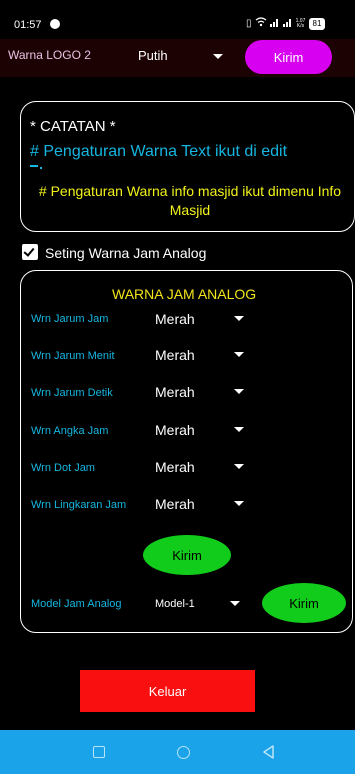  Describe the element at coordinates (63, 468) in the screenshot. I see `row-label-dot-jam: Wrn Dot Jam` at that location.